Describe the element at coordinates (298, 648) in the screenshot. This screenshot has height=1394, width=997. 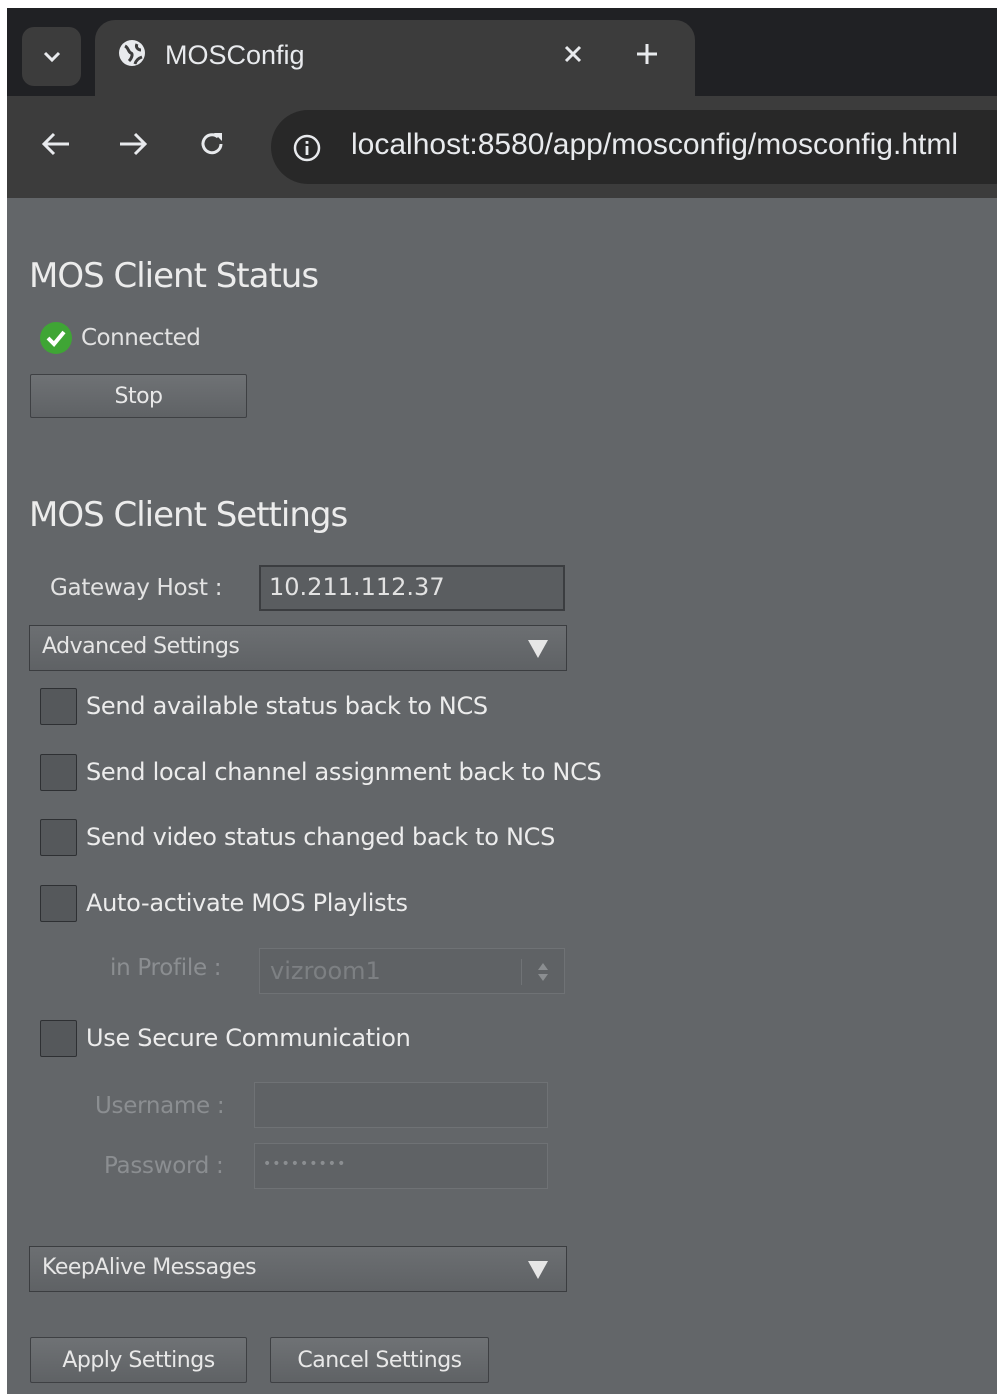
I see `advanced-settings-toggle: Advanced Settings` at that location.